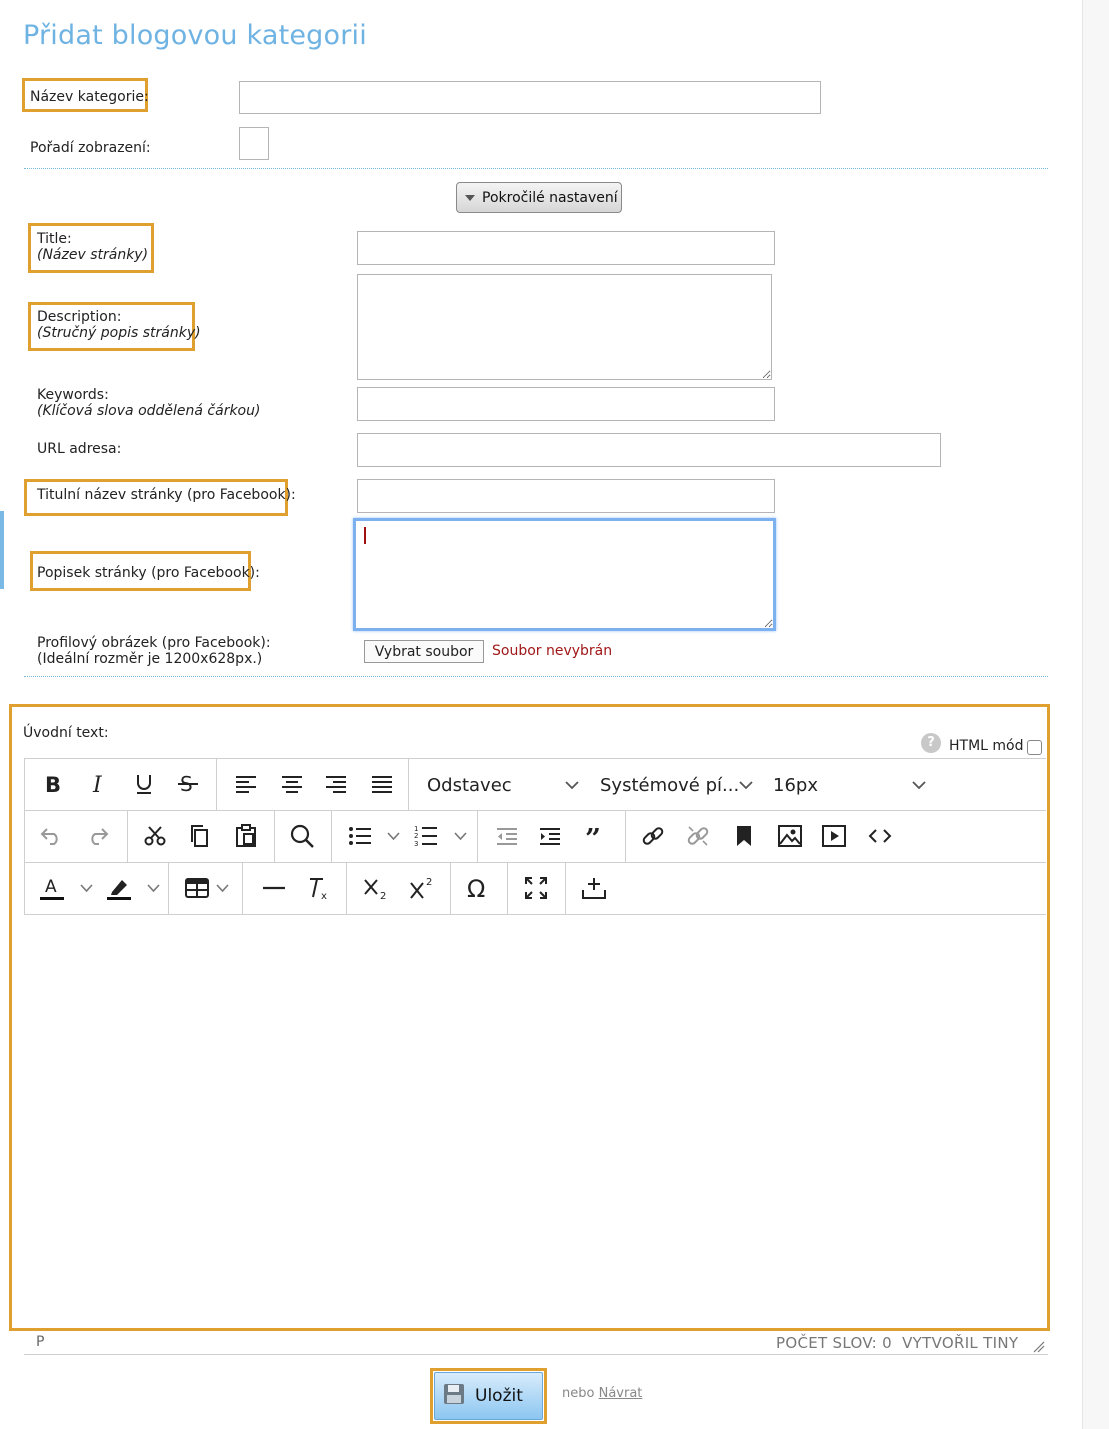 Image resolution: width=1109 pixels, height=1429 pixels. I want to click on powered-by-link: VYTVOŘIL TINY, so click(960, 1343).